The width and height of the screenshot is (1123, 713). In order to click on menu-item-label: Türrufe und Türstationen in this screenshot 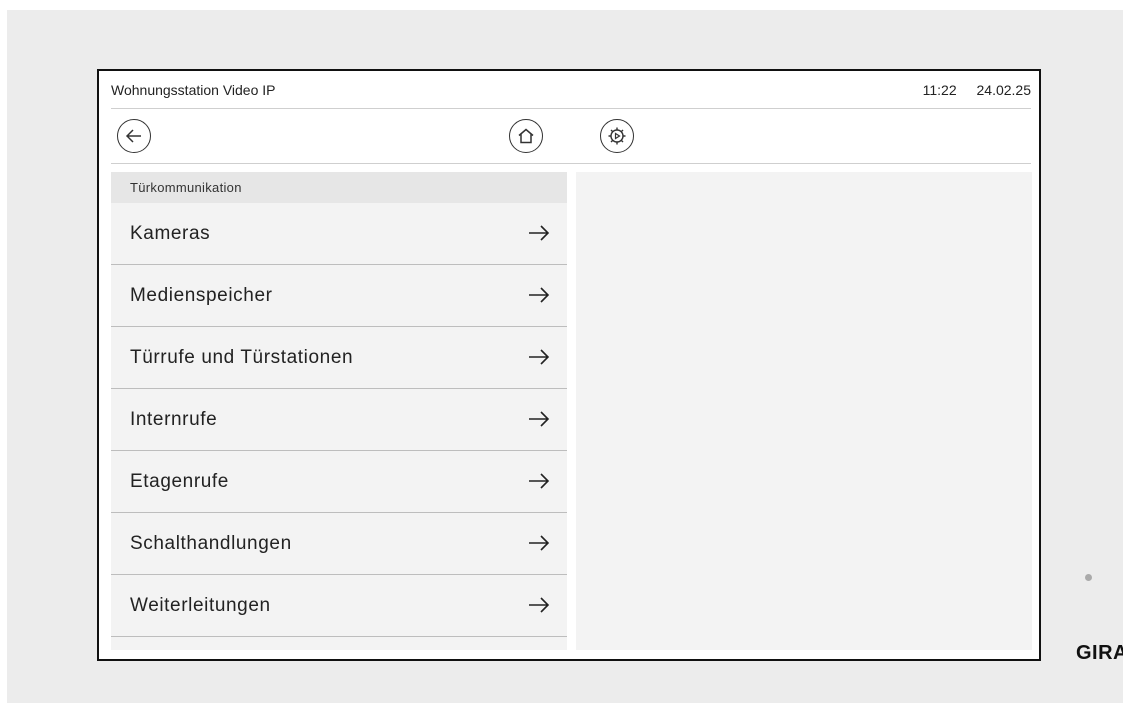, I will do `click(242, 357)`.